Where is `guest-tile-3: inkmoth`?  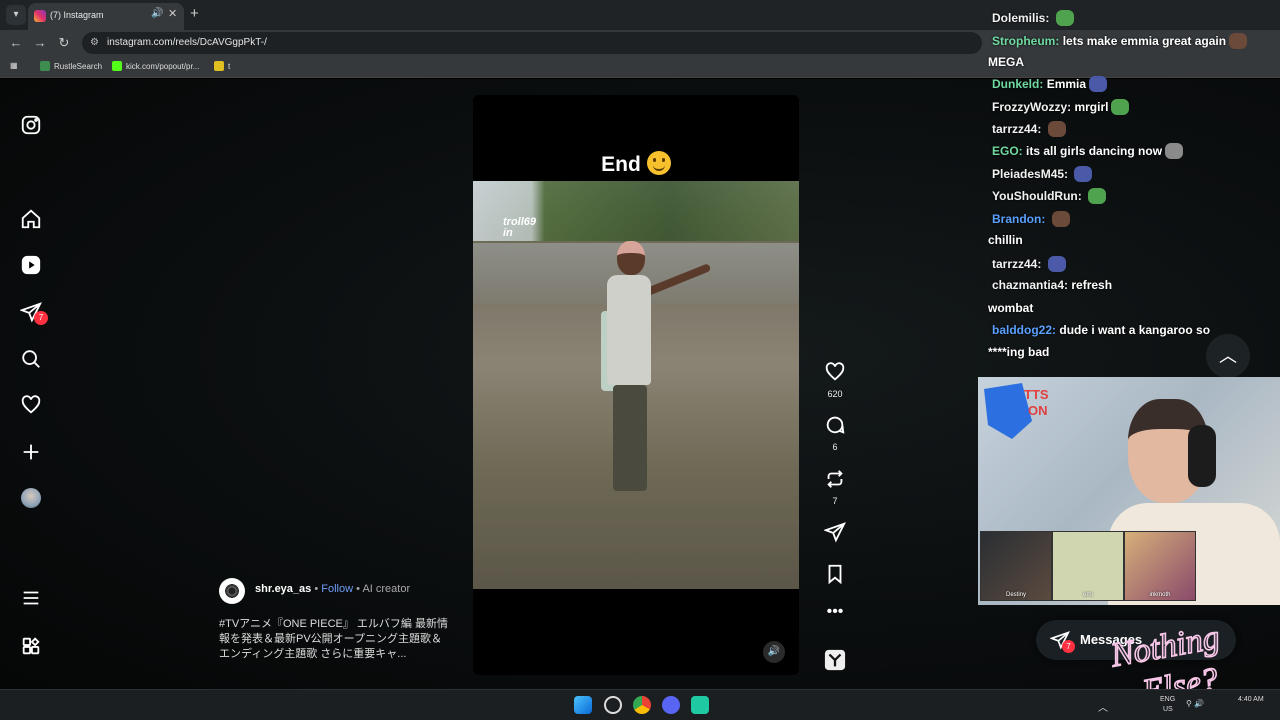
guest-tile-3: inkmoth is located at coordinates (1160, 566).